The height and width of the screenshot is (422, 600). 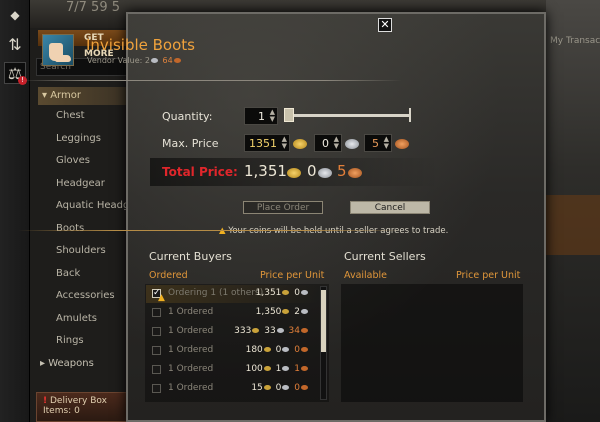 What do you see at coordinates (243, 331) in the screenshot?
I see `price-gold: 333` at bounding box center [243, 331].